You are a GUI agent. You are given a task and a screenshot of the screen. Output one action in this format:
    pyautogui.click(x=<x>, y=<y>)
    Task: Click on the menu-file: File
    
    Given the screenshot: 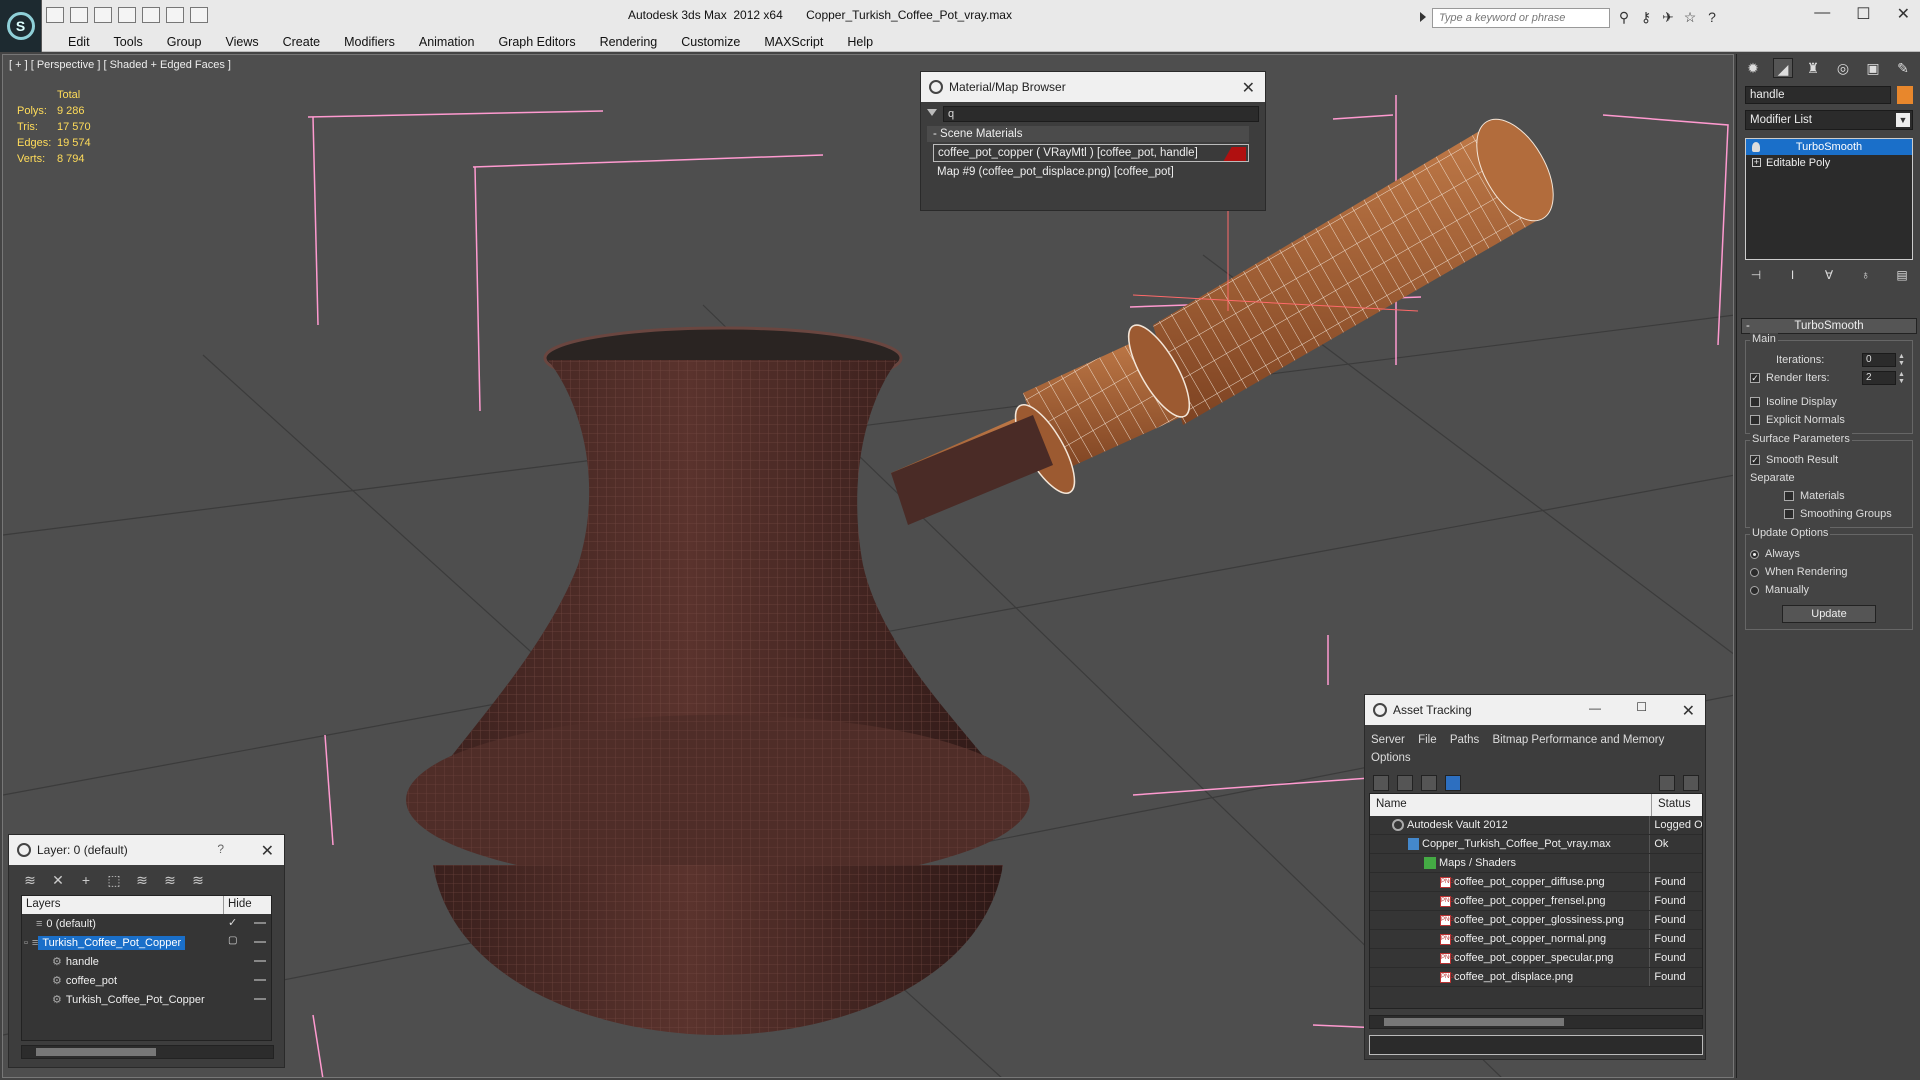 What is the action you would take?
    pyautogui.click(x=1427, y=740)
    